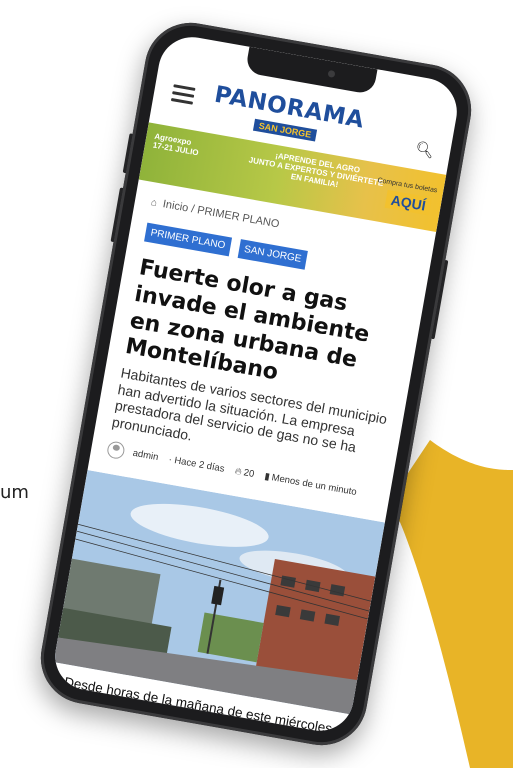 Image resolution: width=513 pixels, height=768 pixels. Describe the element at coordinates (175, 206) in the screenshot. I see `breadcrumb-home-link: Inicio` at that location.